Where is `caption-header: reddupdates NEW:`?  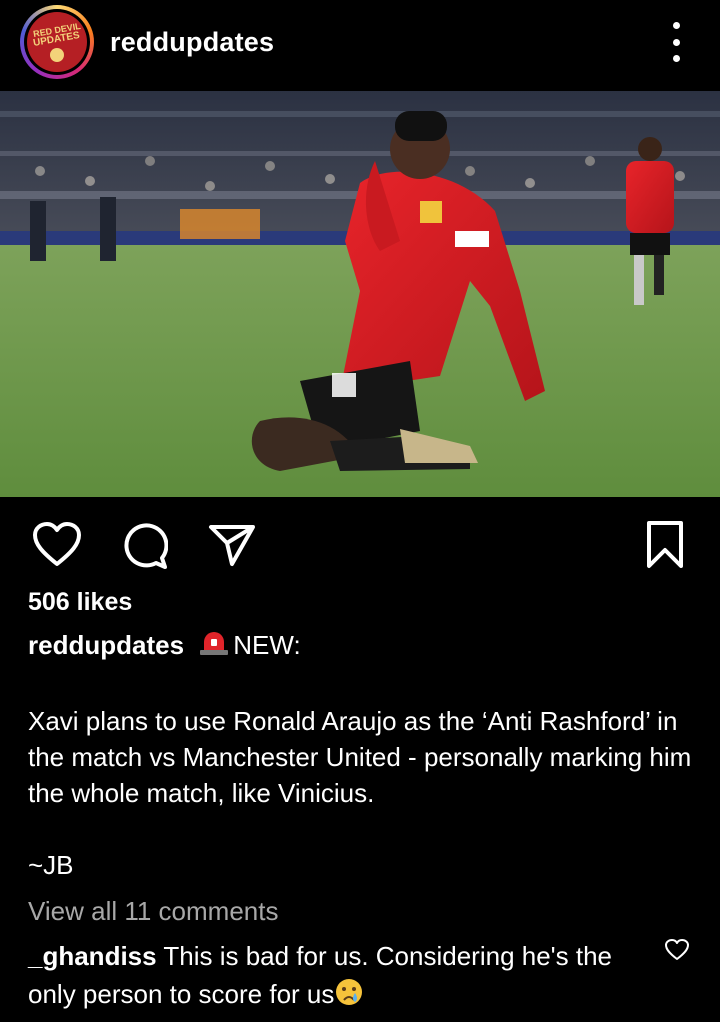 caption-header: reddupdates NEW: is located at coordinates (164, 645).